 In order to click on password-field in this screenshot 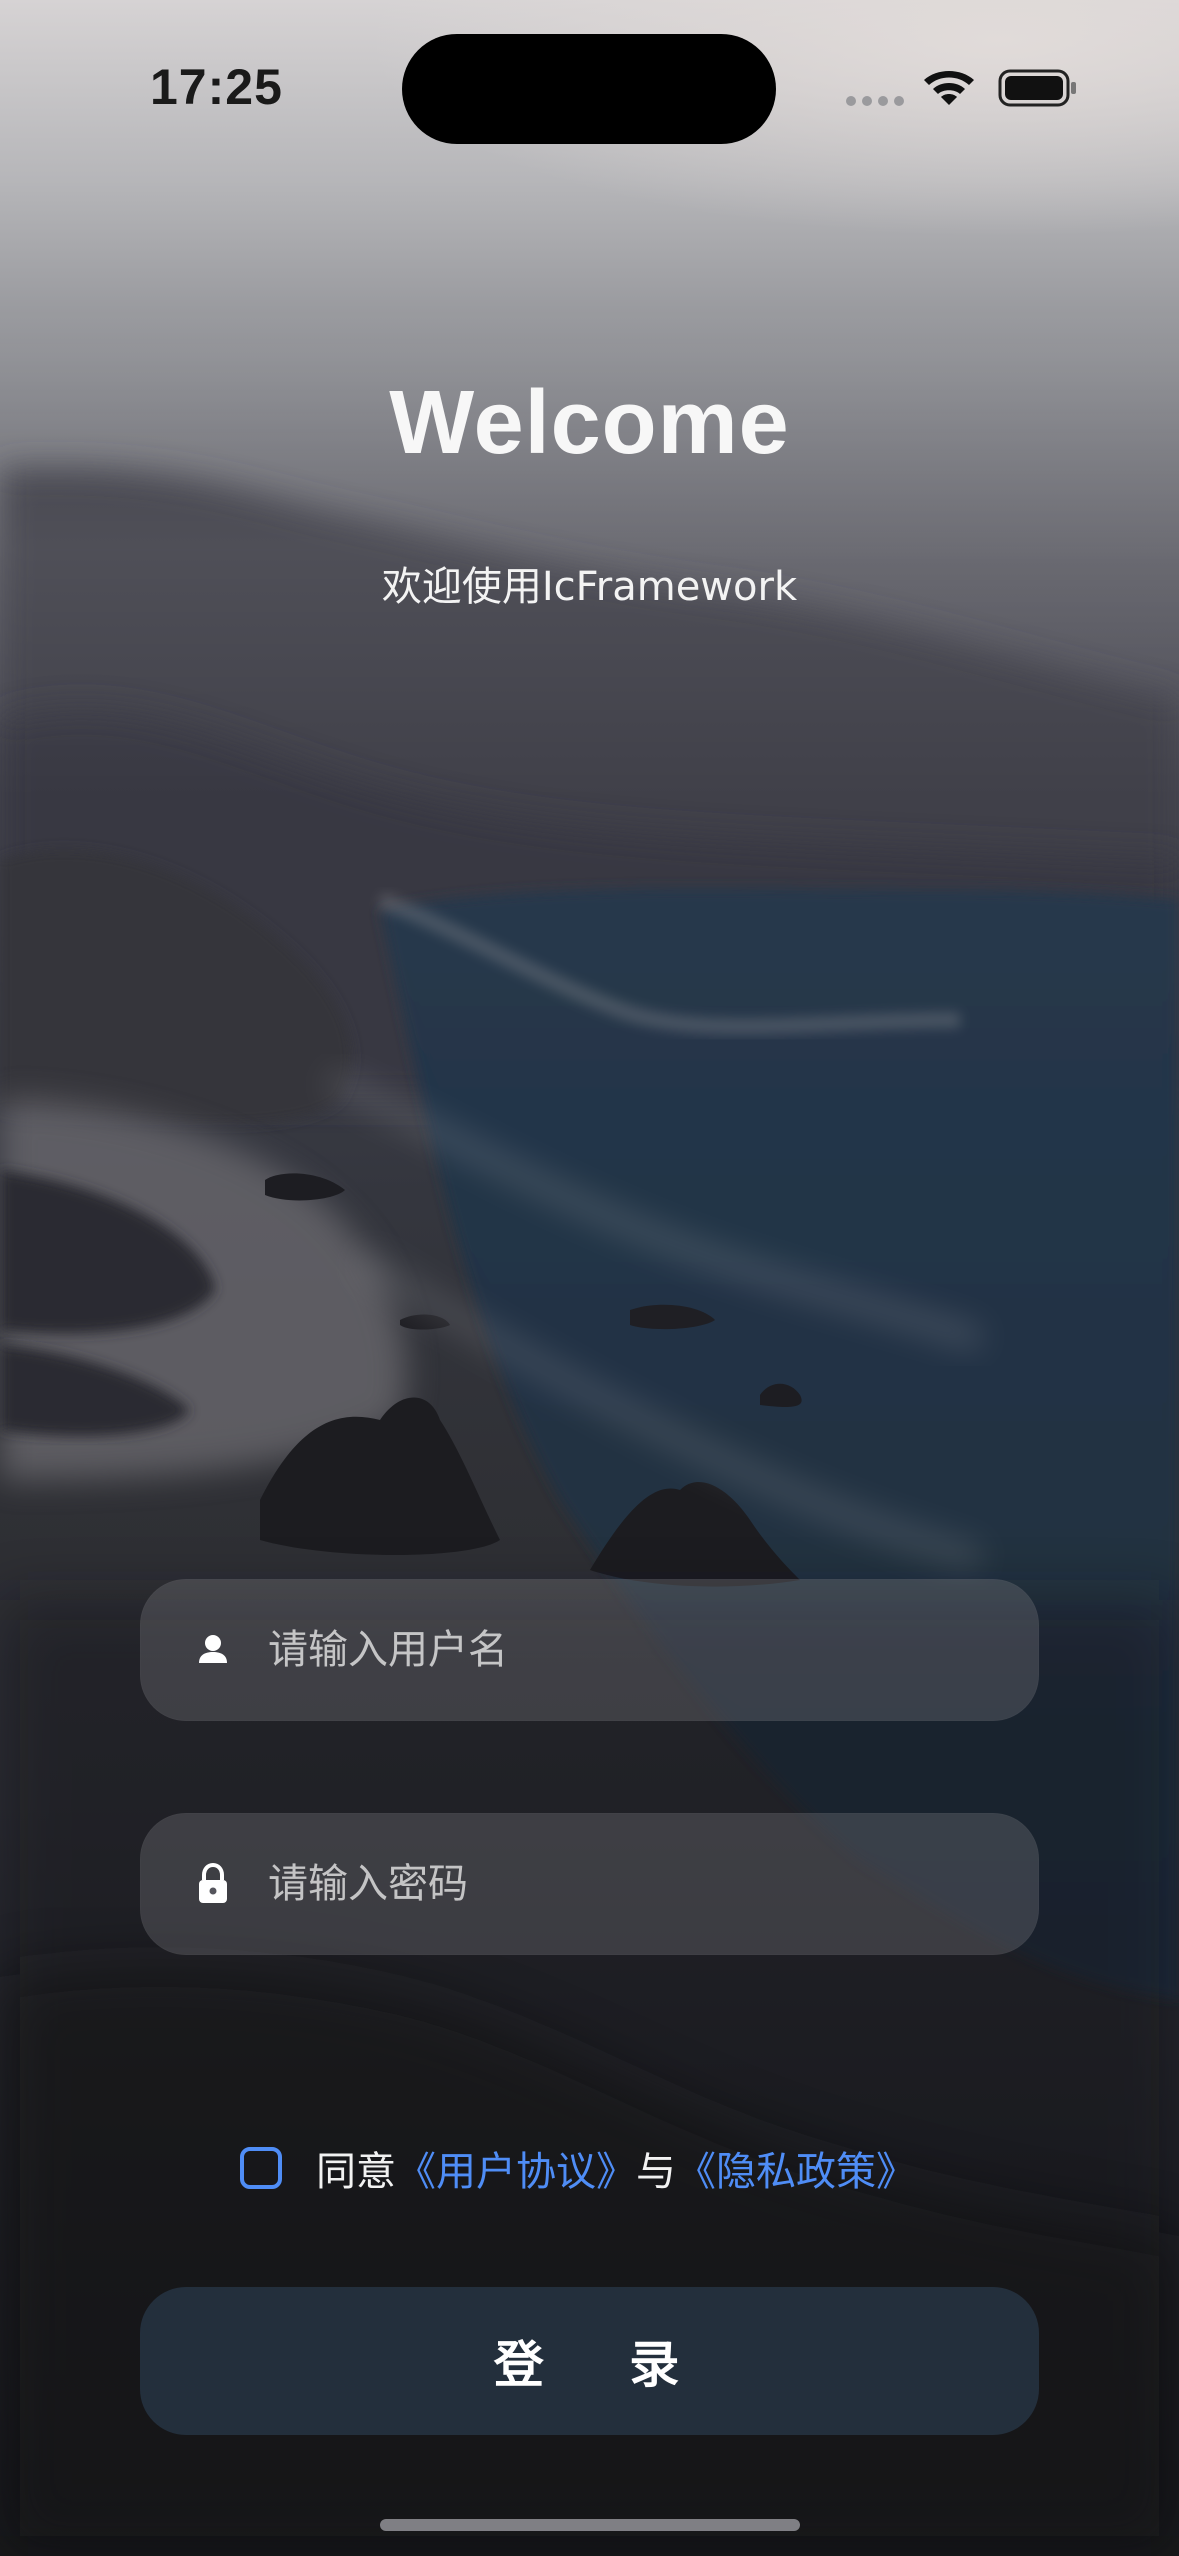, I will do `click(589, 1884)`.